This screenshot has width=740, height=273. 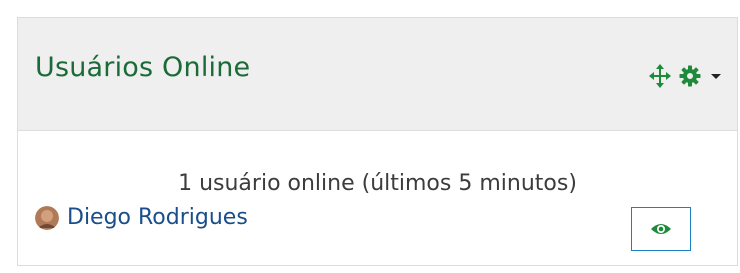 What do you see at coordinates (157, 217) in the screenshot?
I see `user-name-link: Diego Rodrigues` at bounding box center [157, 217].